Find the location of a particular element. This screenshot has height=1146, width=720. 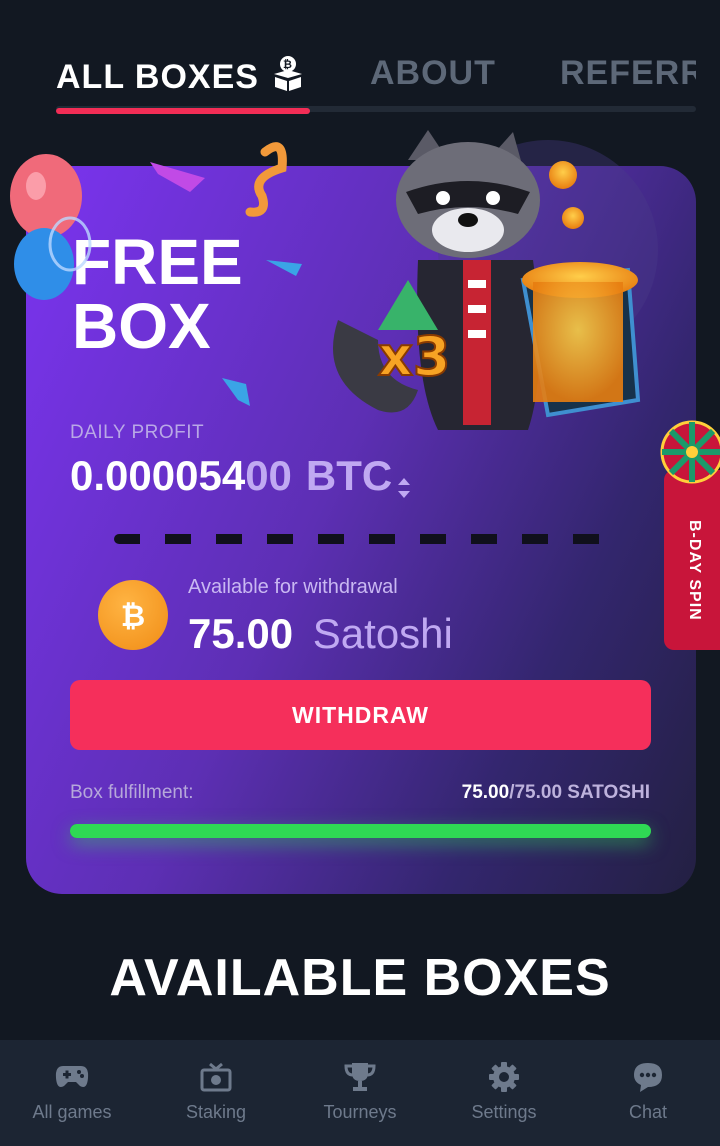

nav-chat: Chat is located at coordinates (648, 1093).